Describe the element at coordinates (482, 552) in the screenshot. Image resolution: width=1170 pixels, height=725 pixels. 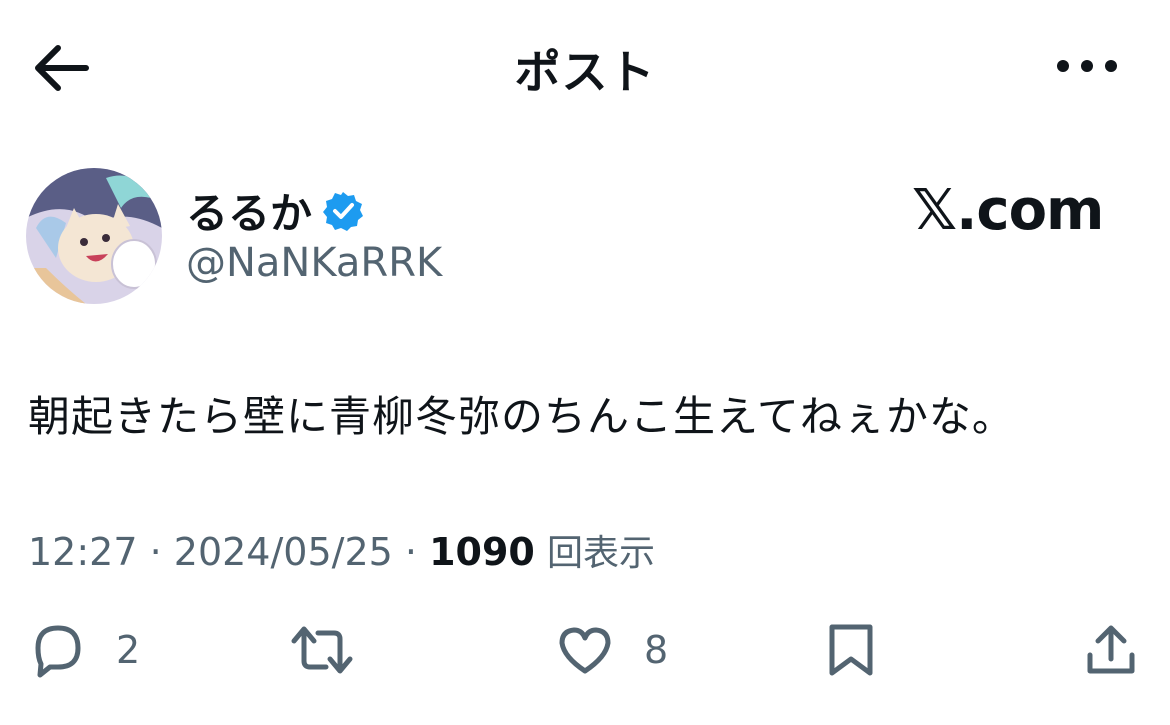
I see `views-count: 1090` at that location.